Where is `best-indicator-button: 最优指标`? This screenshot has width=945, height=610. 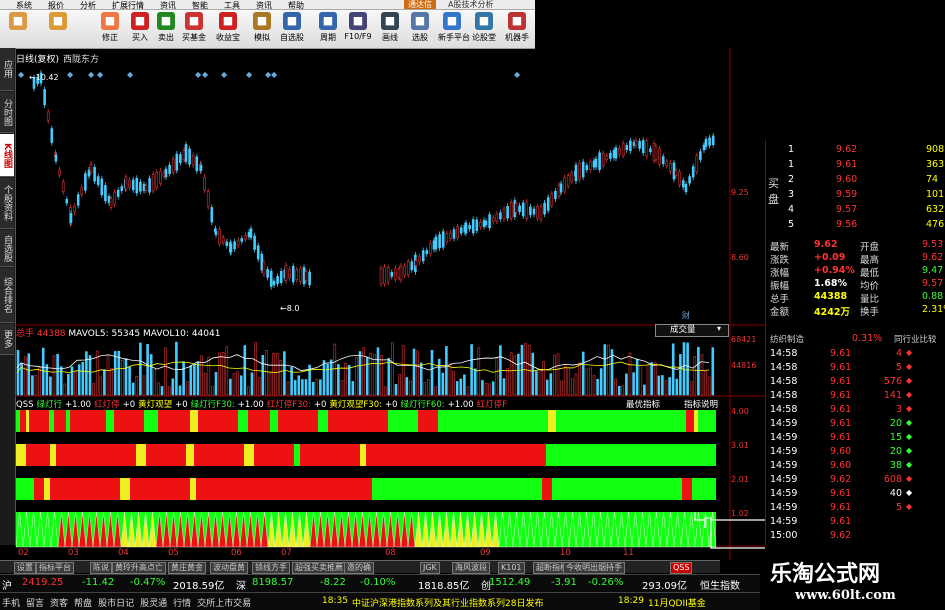
best-indicator-button: 最优指标 is located at coordinates (643, 404).